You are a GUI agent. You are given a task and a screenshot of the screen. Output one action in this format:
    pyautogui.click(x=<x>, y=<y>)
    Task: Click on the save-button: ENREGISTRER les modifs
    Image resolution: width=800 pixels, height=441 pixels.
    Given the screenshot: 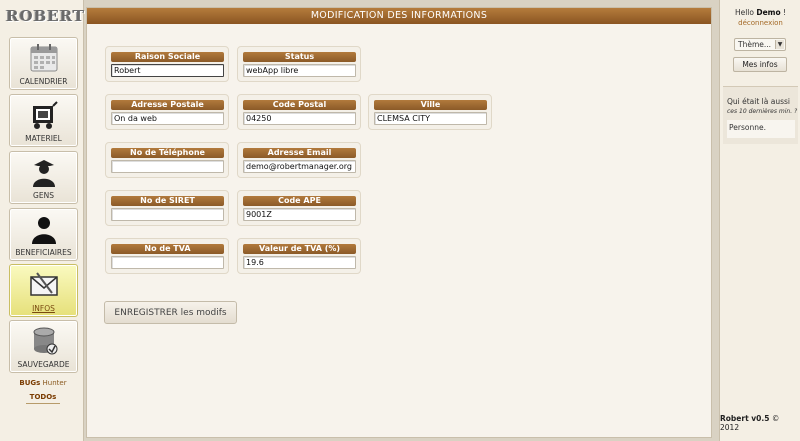 What is the action you would take?
    pyautogui.click(x=170, y=312)
    